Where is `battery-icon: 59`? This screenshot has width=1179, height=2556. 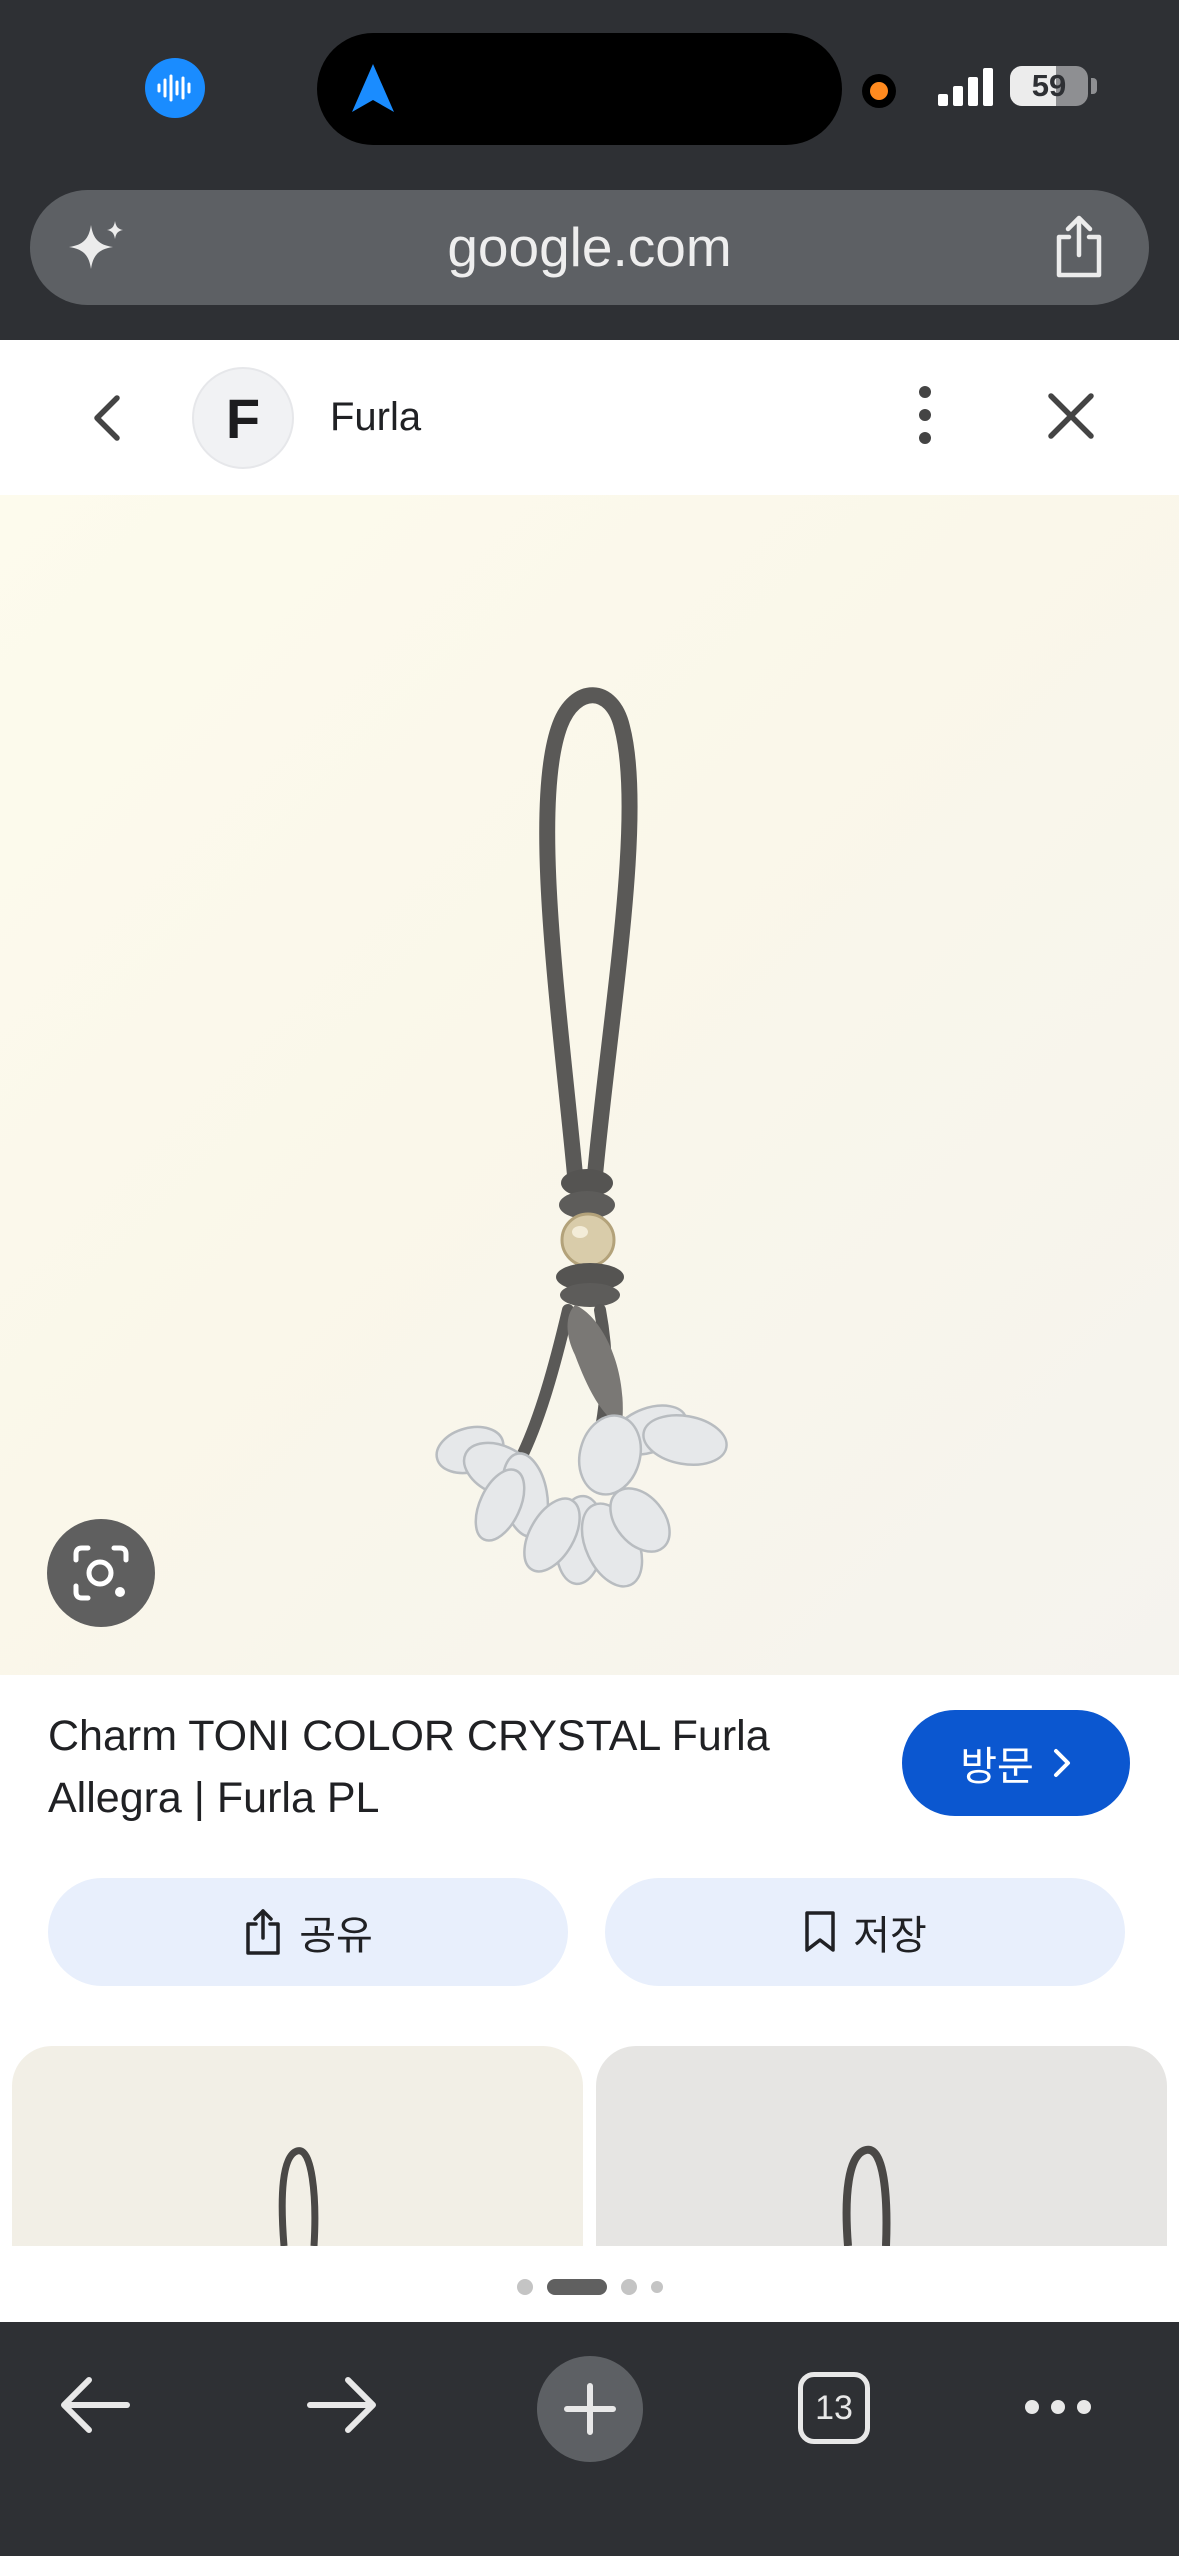
battery-icon: 59 is located at coordinates (1049, 86).